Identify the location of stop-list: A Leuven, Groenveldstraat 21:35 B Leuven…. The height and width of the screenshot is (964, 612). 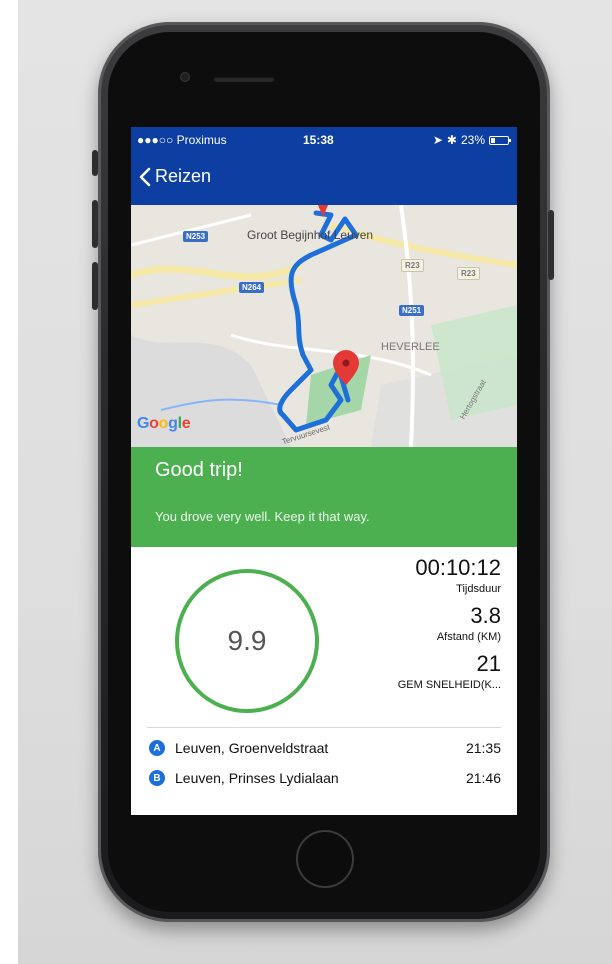
(324, 774).